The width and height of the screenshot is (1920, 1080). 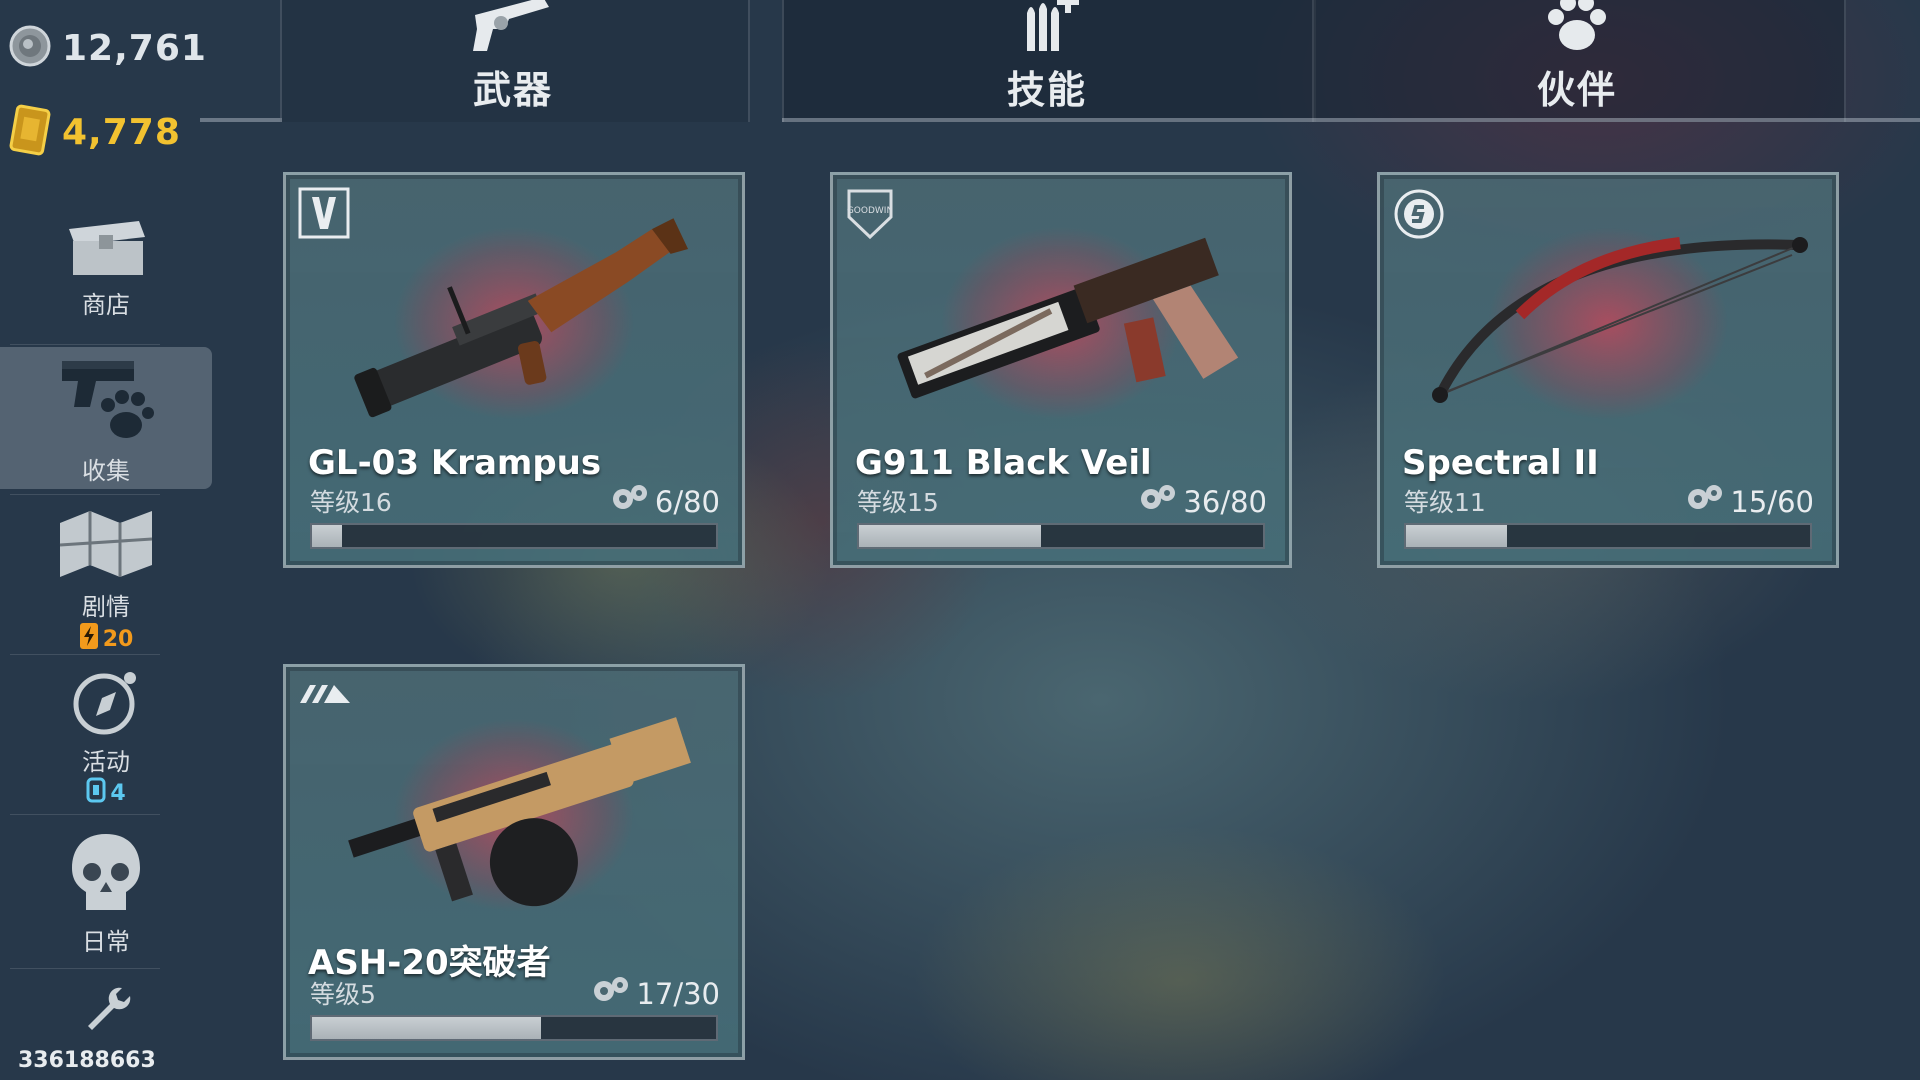 What do you see at coordinates (1577, 29) in the screenshot?
I see `paw-icon` at bounding box center [1577, 29].